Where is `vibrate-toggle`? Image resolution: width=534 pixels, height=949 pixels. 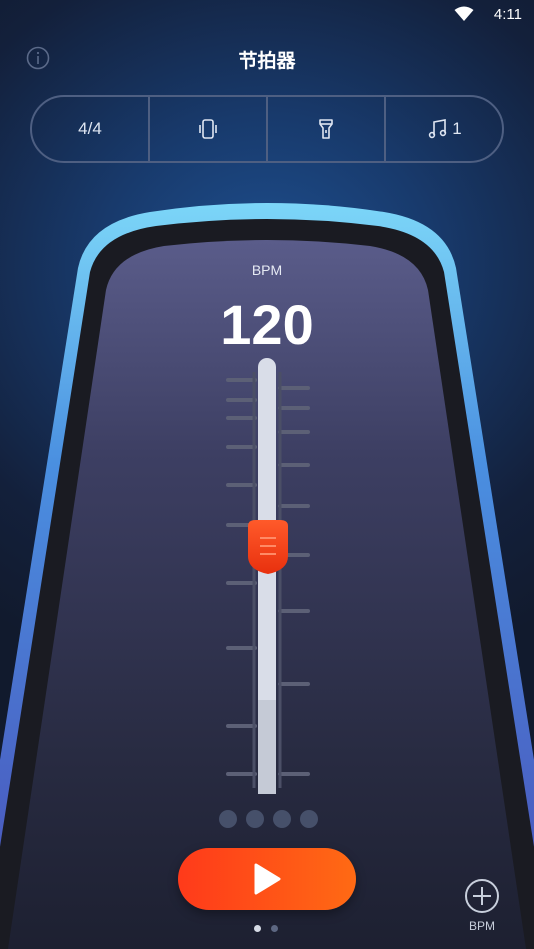
vibrate-toggle is located at coordinates (207, 129).